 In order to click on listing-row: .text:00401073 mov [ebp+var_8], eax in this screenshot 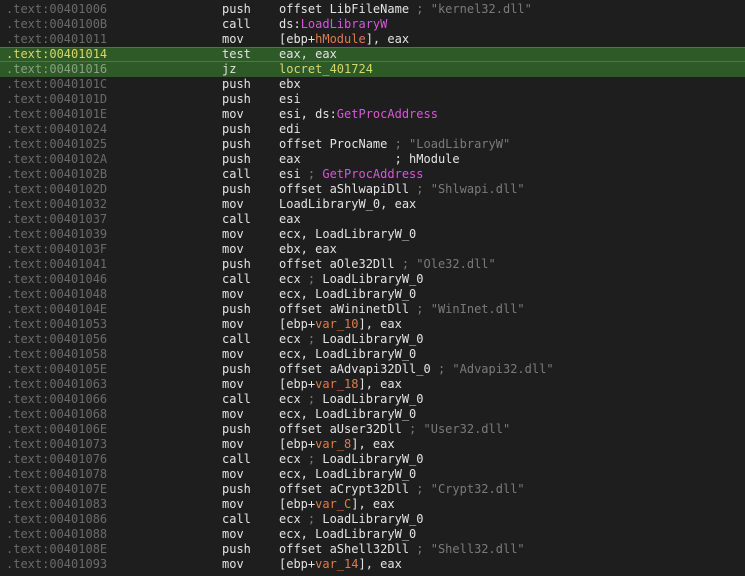, I will do `click(372, 444)`.